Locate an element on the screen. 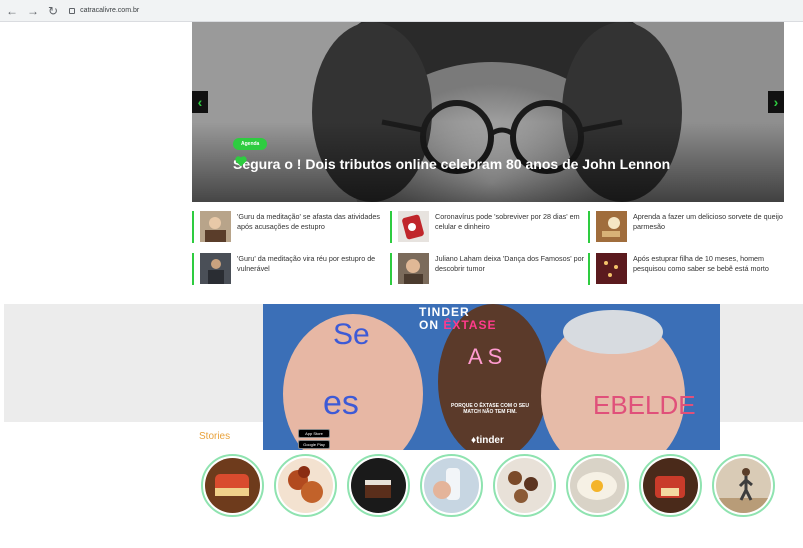 The height and width of the screenshot is (548, 803). category-badge: Agenda is located at coordinates (250, 144).